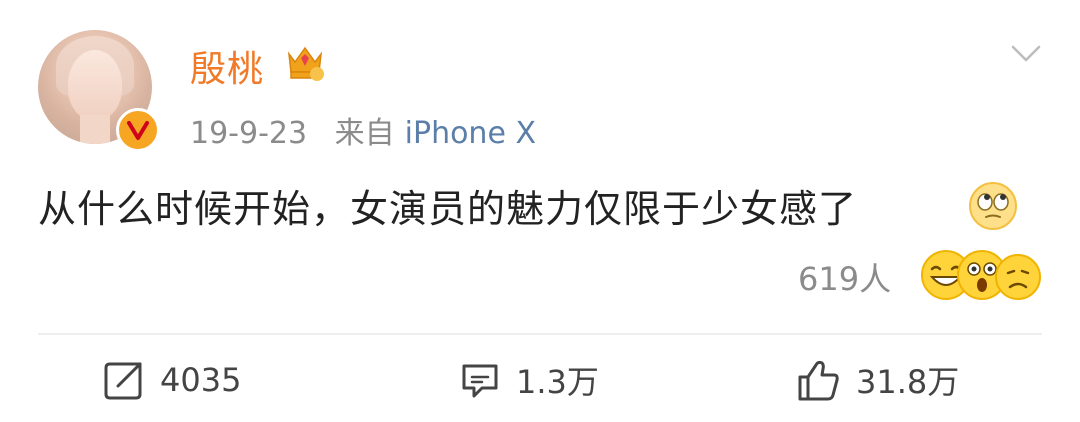 This screenshot has width=1080, height=422. I want to click on like-button: 31.8万, so click(877, 380).